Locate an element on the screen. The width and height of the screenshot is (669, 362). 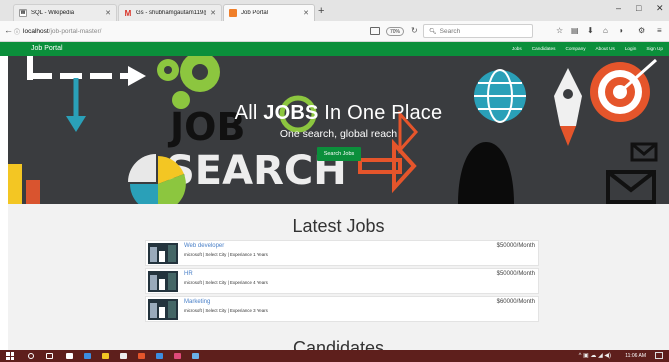
tab-sql-wikipedia: W SQL - Wikipedia ✕ is located at coordinates (65, 12).